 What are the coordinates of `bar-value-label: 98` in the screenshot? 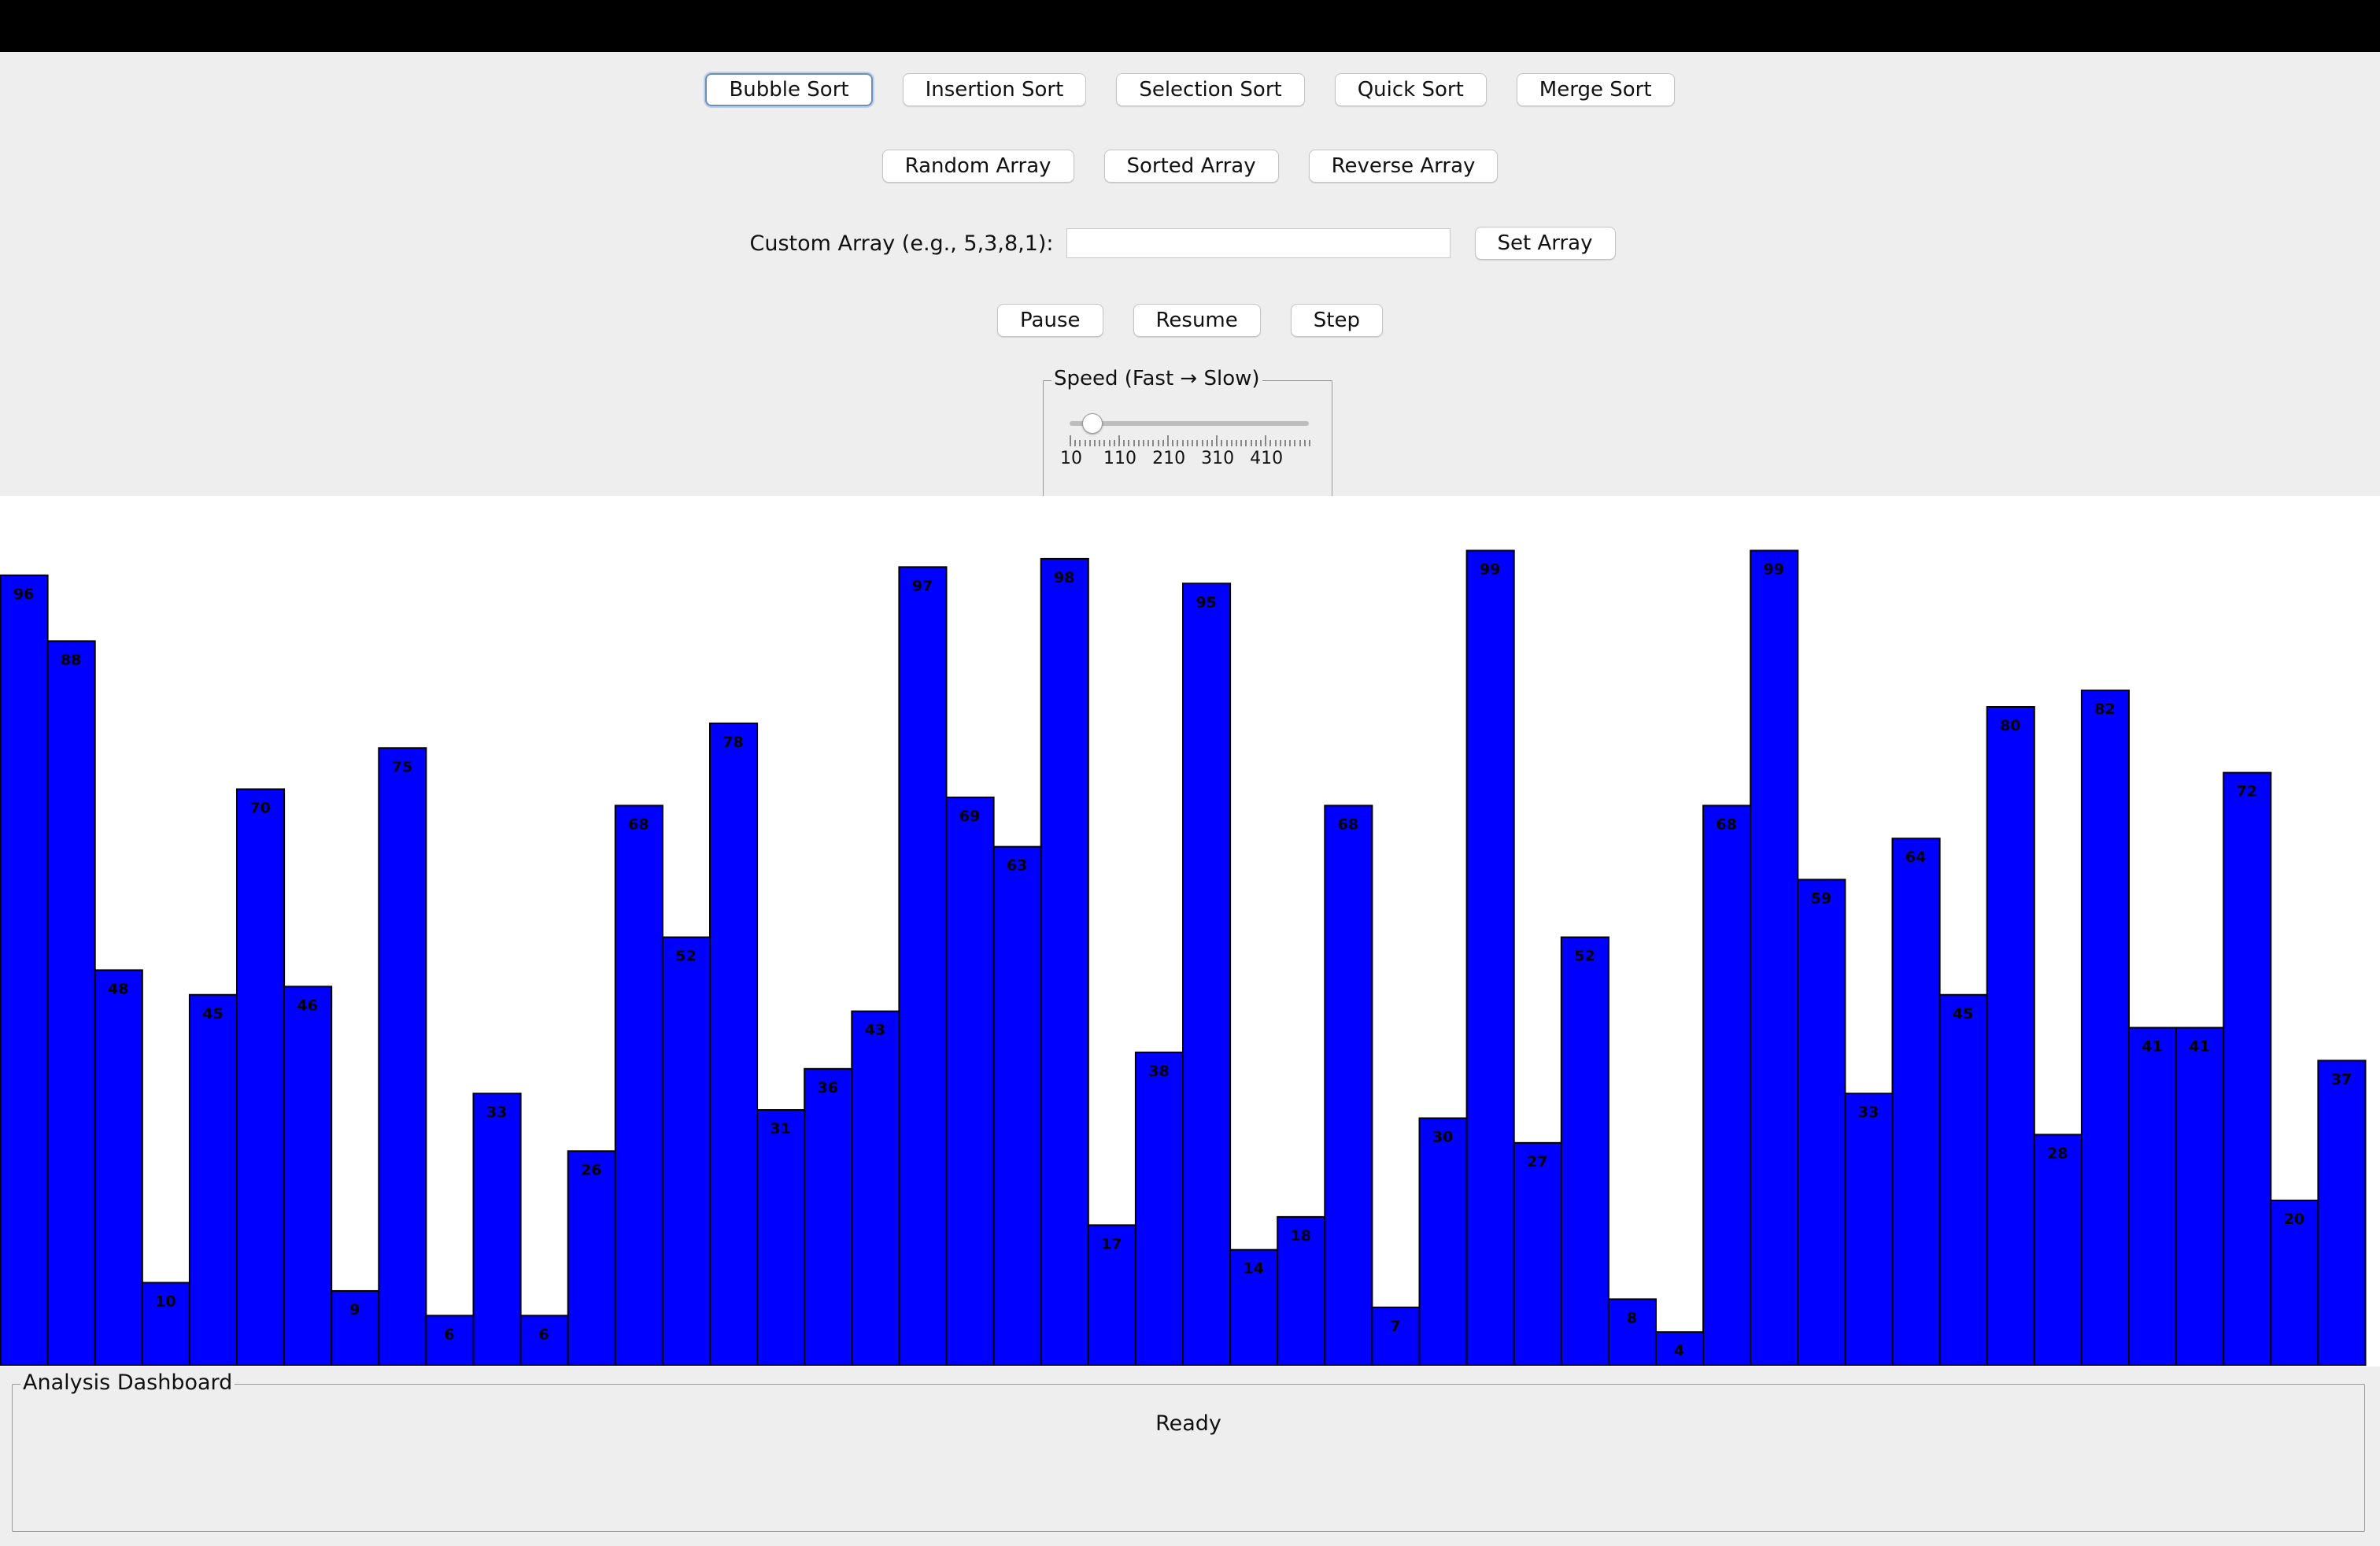 It's located at (1064, 577).